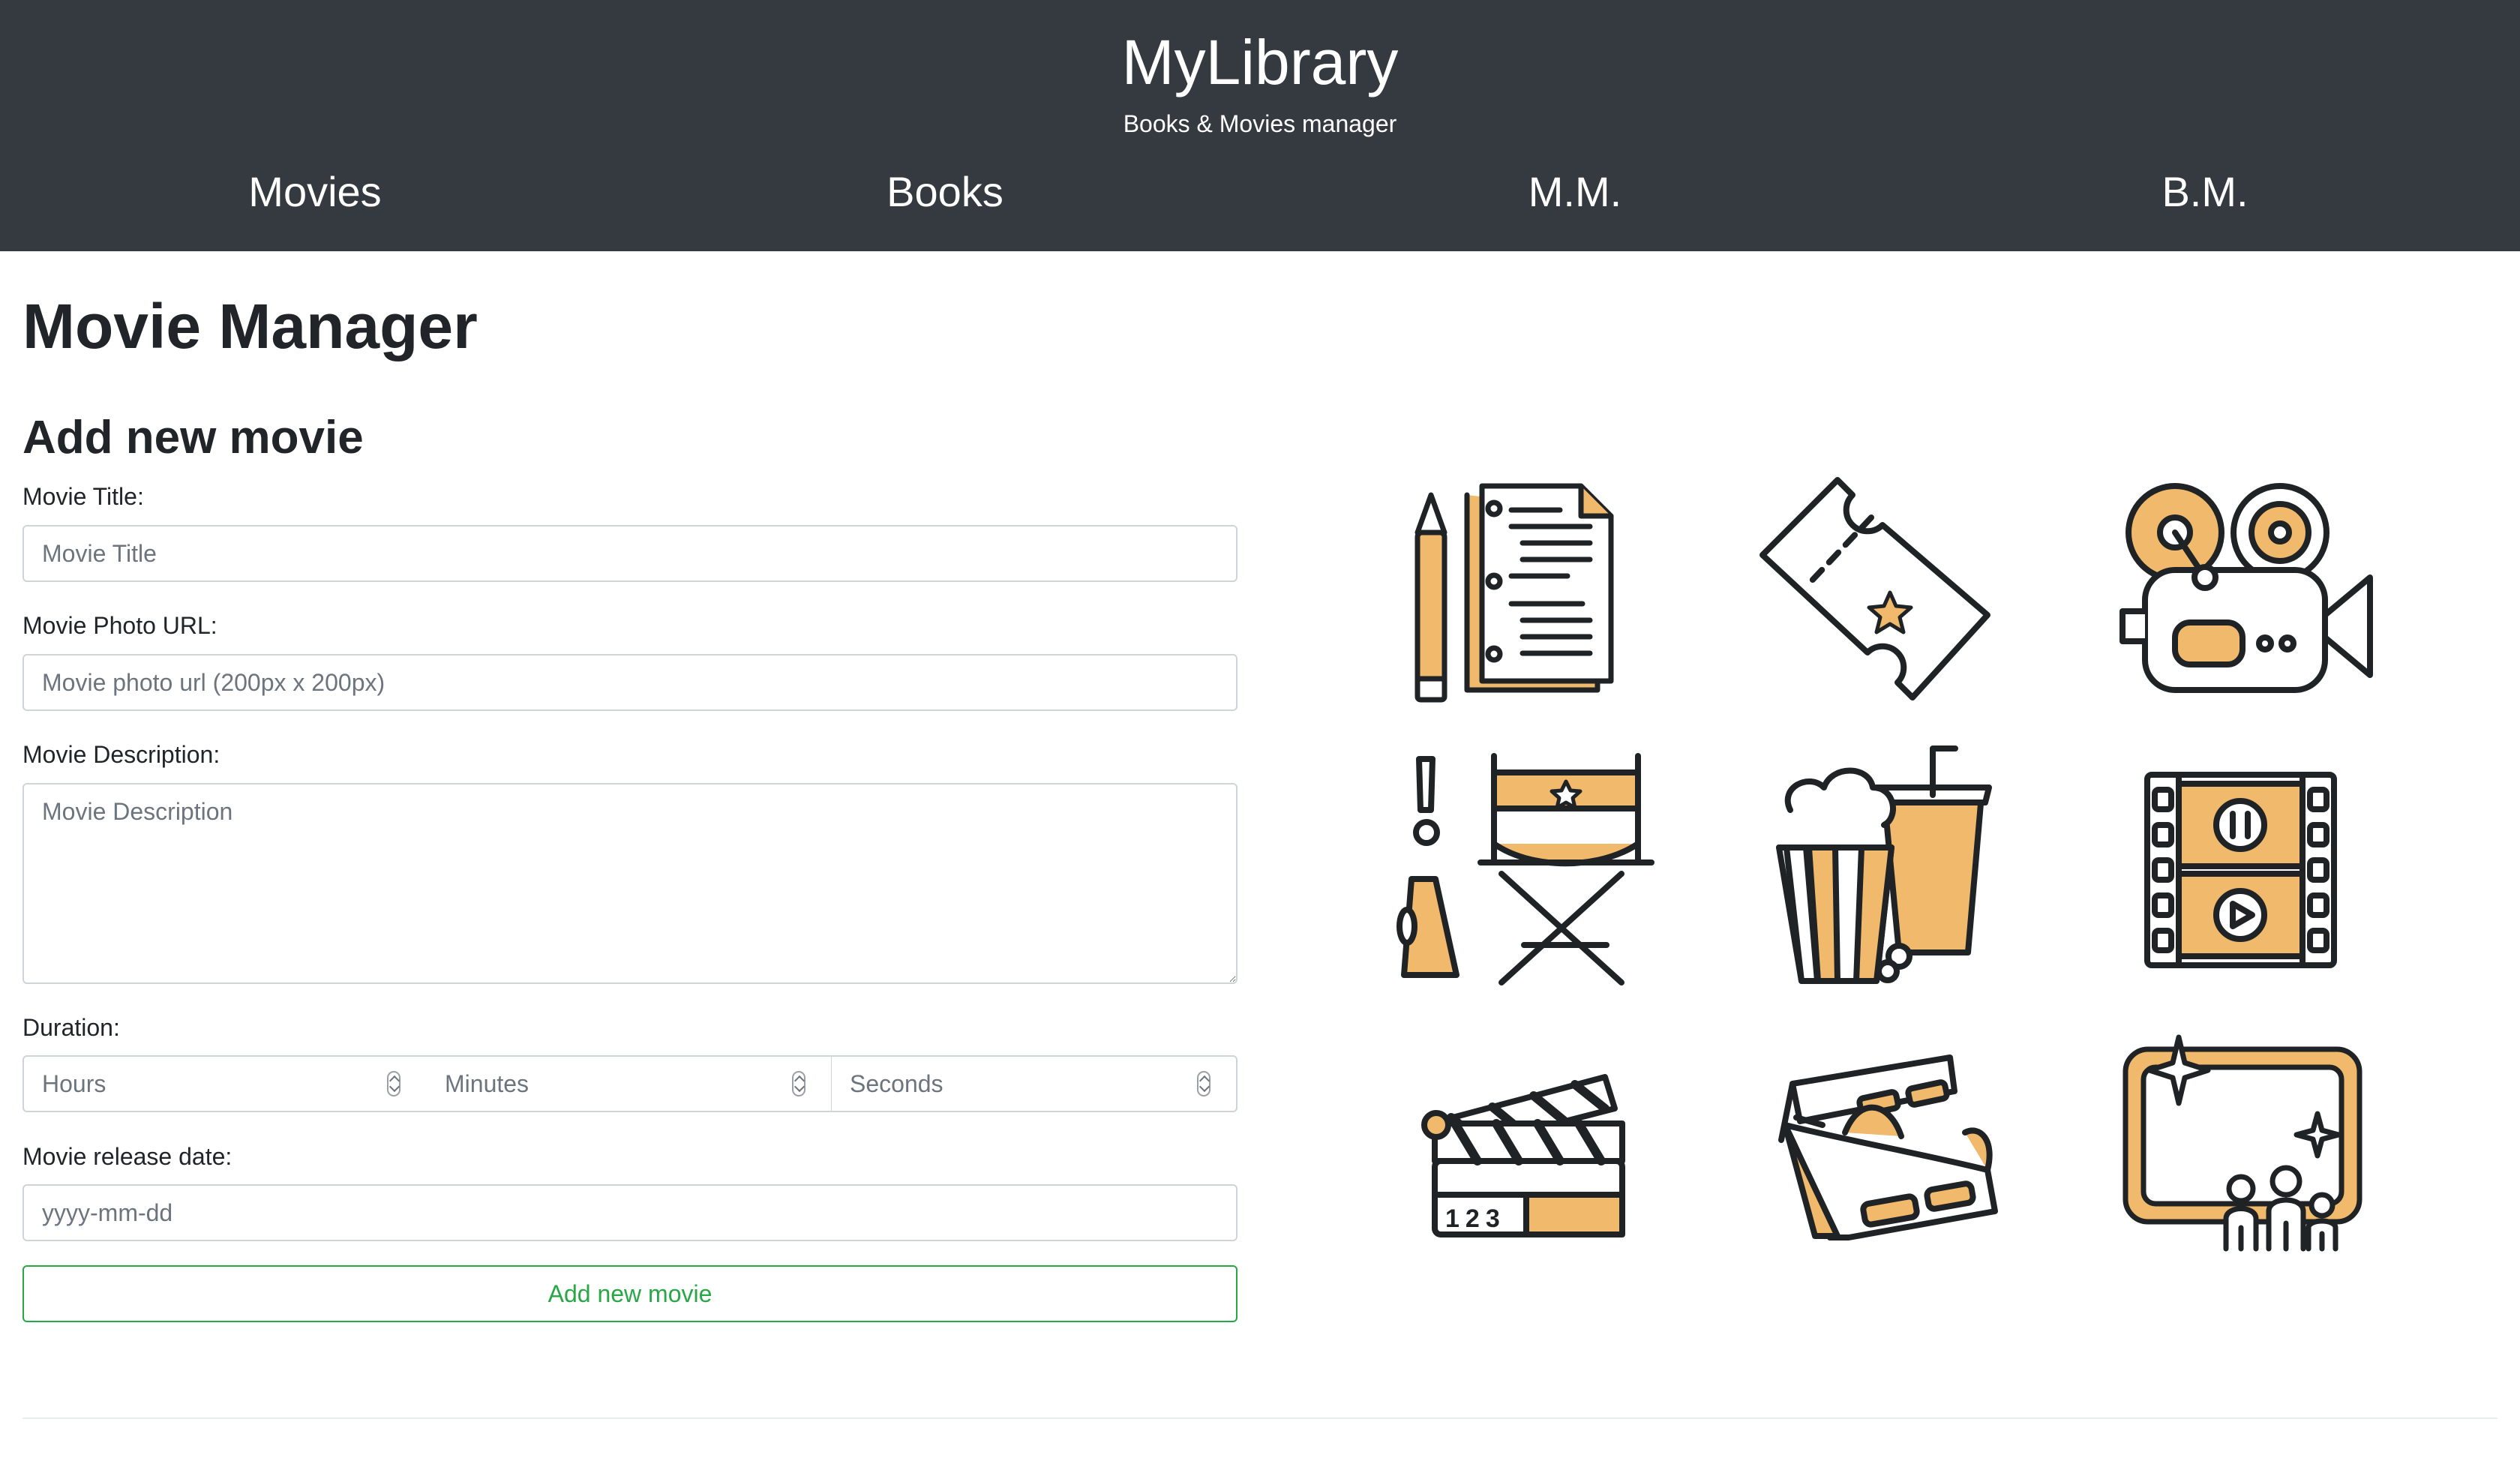 This screenshot has width=2520, height=1479. I want to click on movie-photo-label: Movie Photo URL:, so click(120, 625).